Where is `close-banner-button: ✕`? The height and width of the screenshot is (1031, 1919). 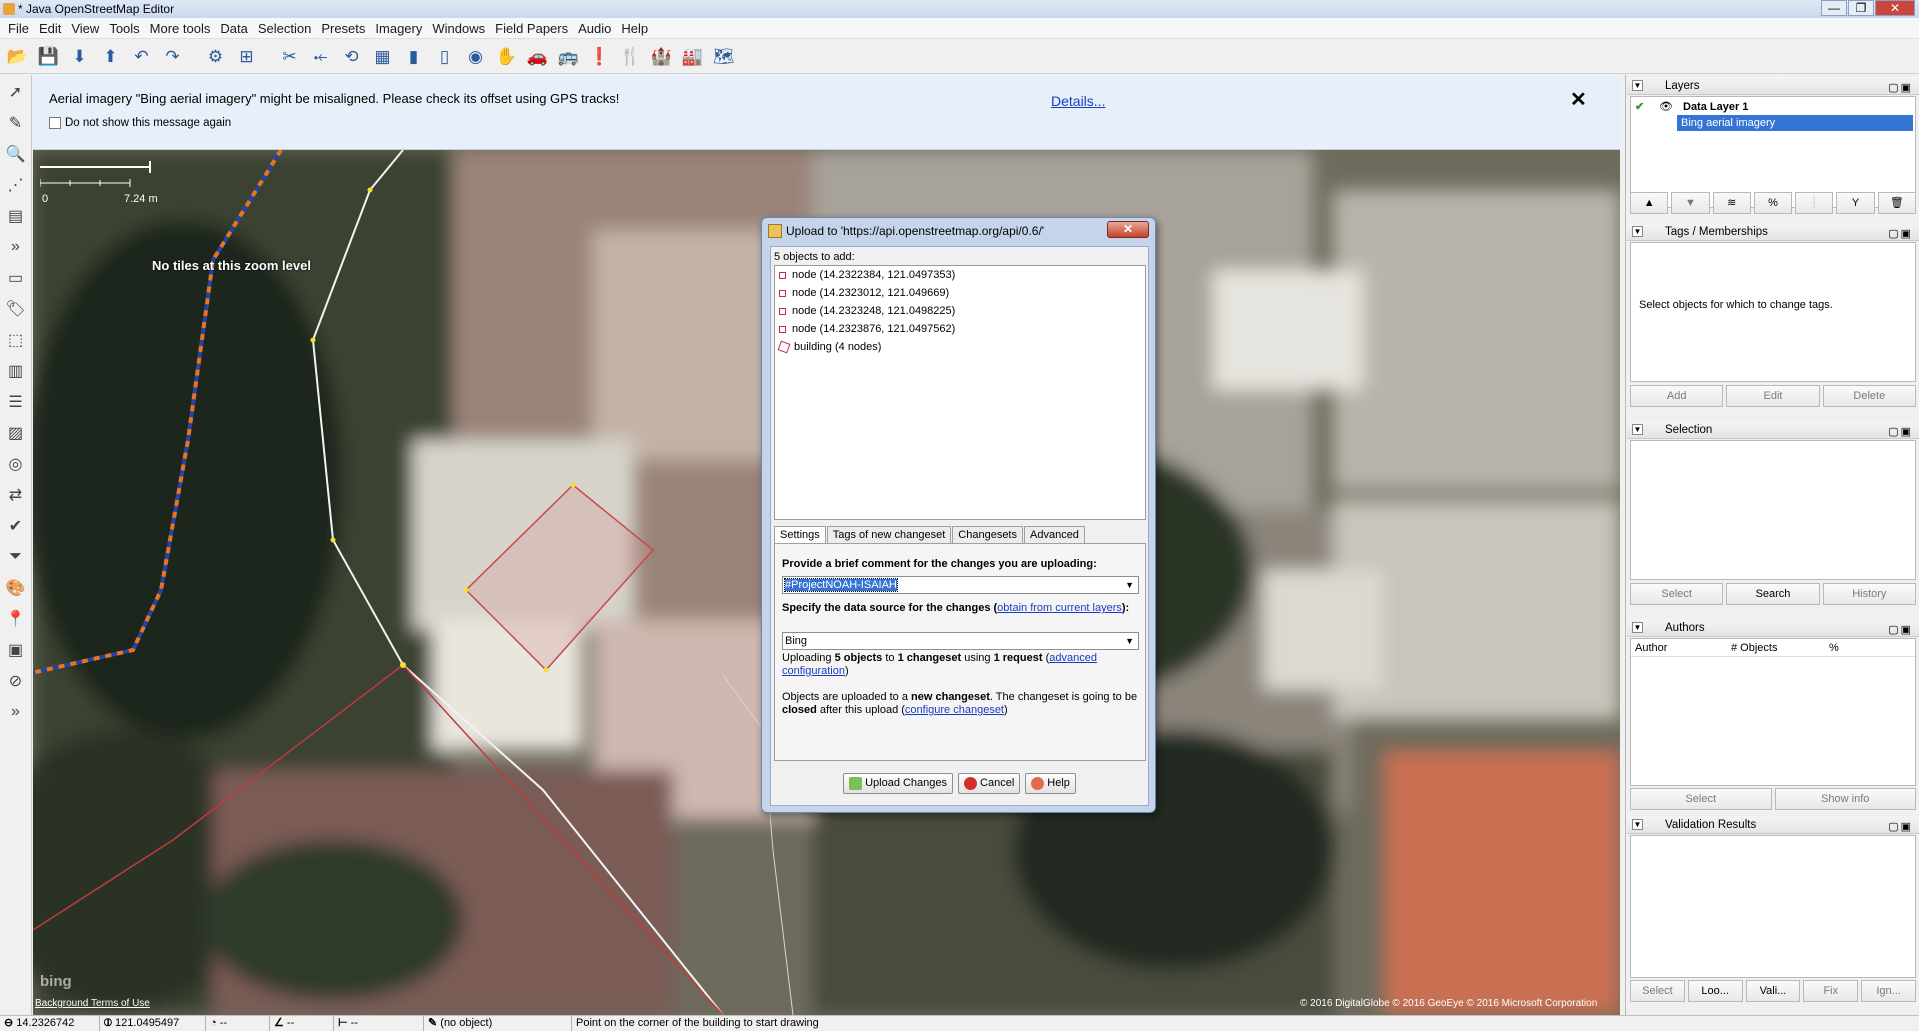 close-banner-button: ✕ is located at coordinates (1578, 99).